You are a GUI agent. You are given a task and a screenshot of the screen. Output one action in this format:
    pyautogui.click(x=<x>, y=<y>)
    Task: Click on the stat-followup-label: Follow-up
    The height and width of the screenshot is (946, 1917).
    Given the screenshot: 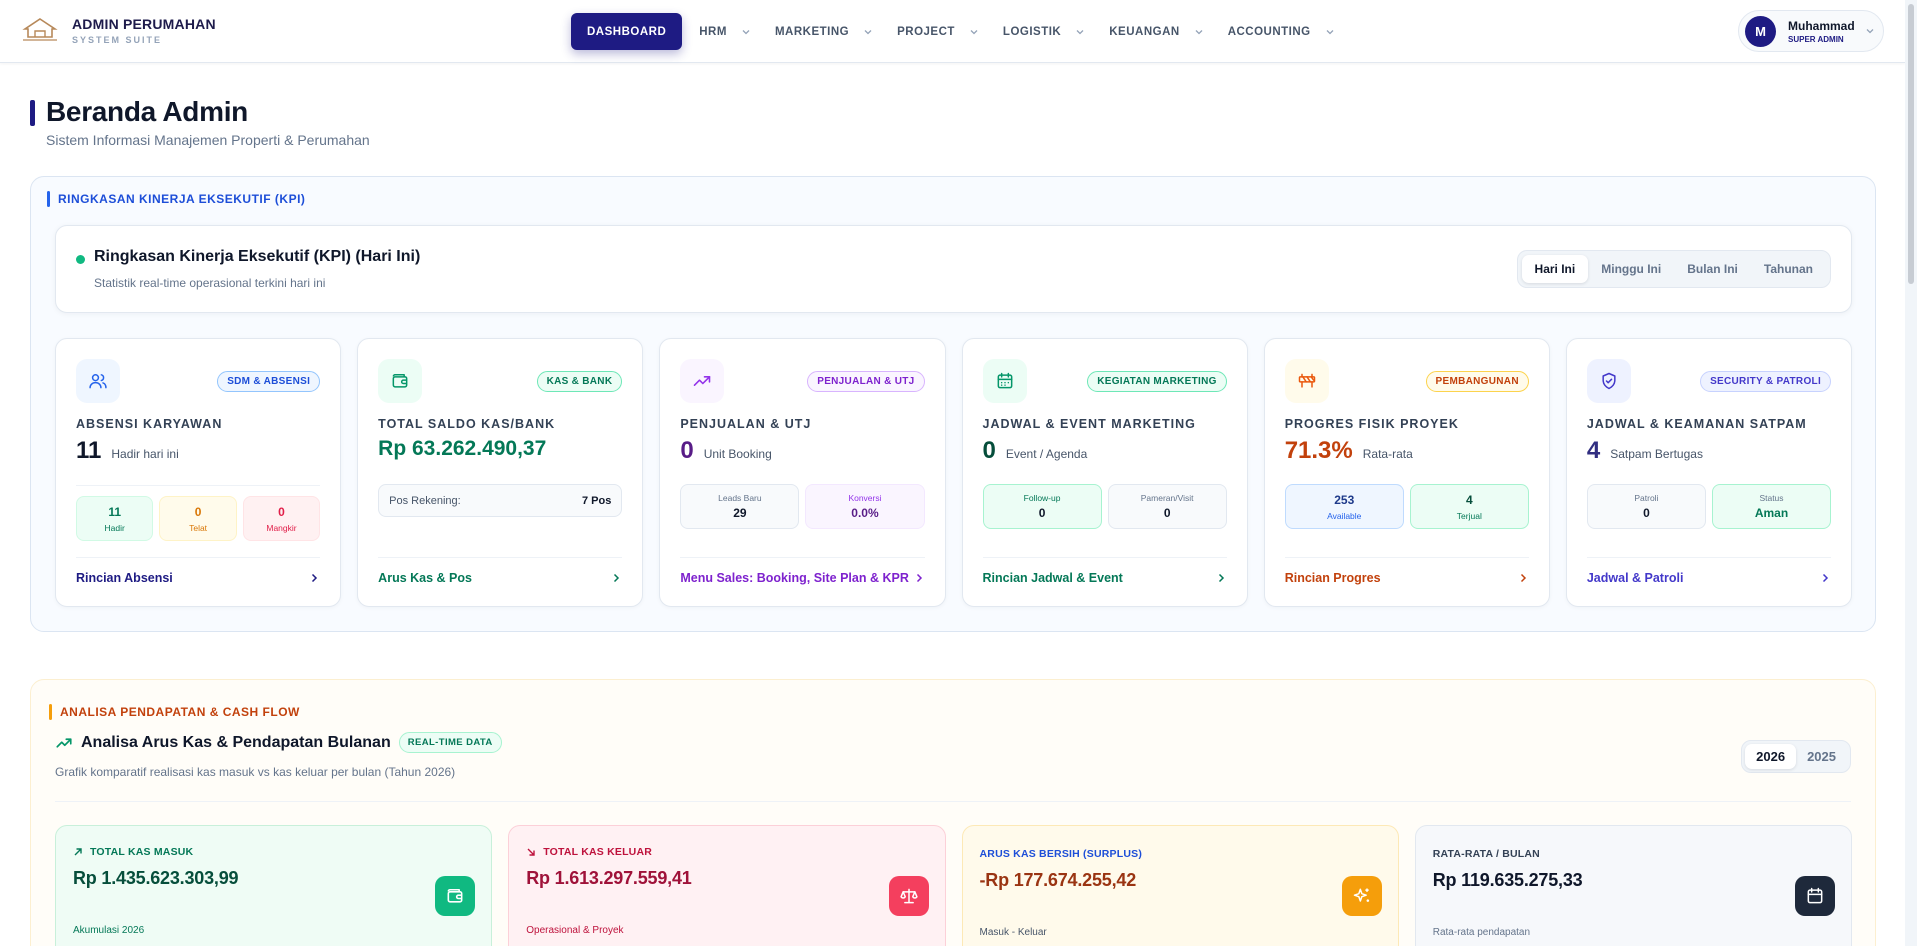 What is the action you would take?
    pyautogui.click(x=1042, y=498)
    